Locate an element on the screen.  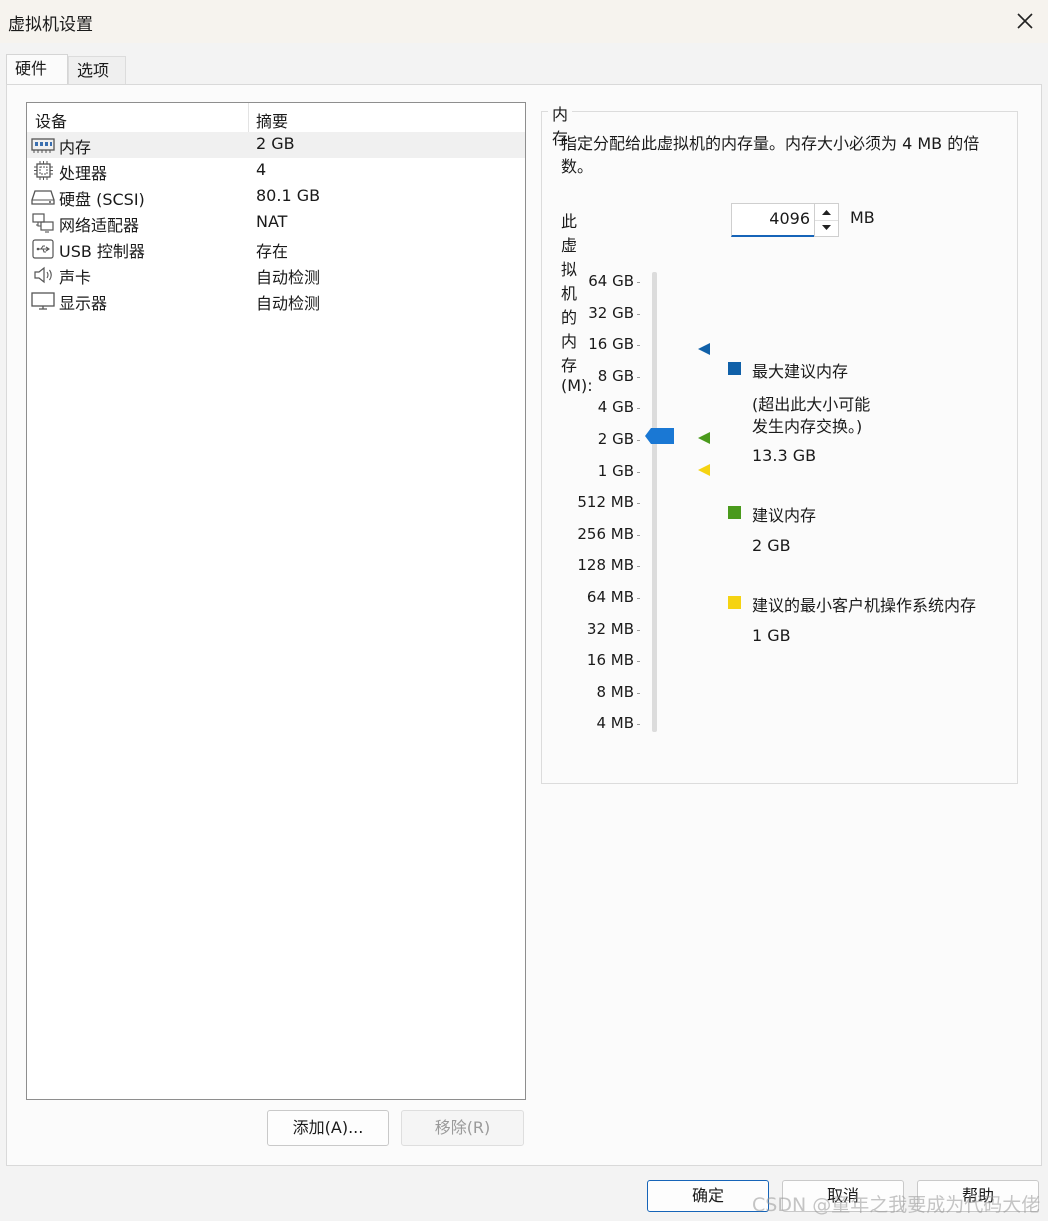
hard-disk-icon is located at coordinates (43, 197).